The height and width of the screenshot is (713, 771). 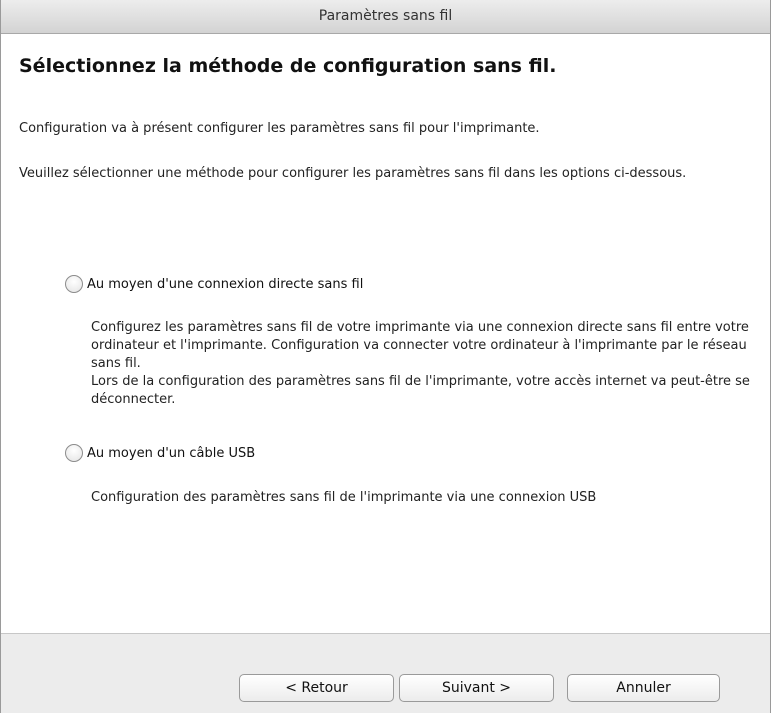 I want to click on option-usb-cable-label: Au moyen d'un câble USB, so click(x=171, y=453).